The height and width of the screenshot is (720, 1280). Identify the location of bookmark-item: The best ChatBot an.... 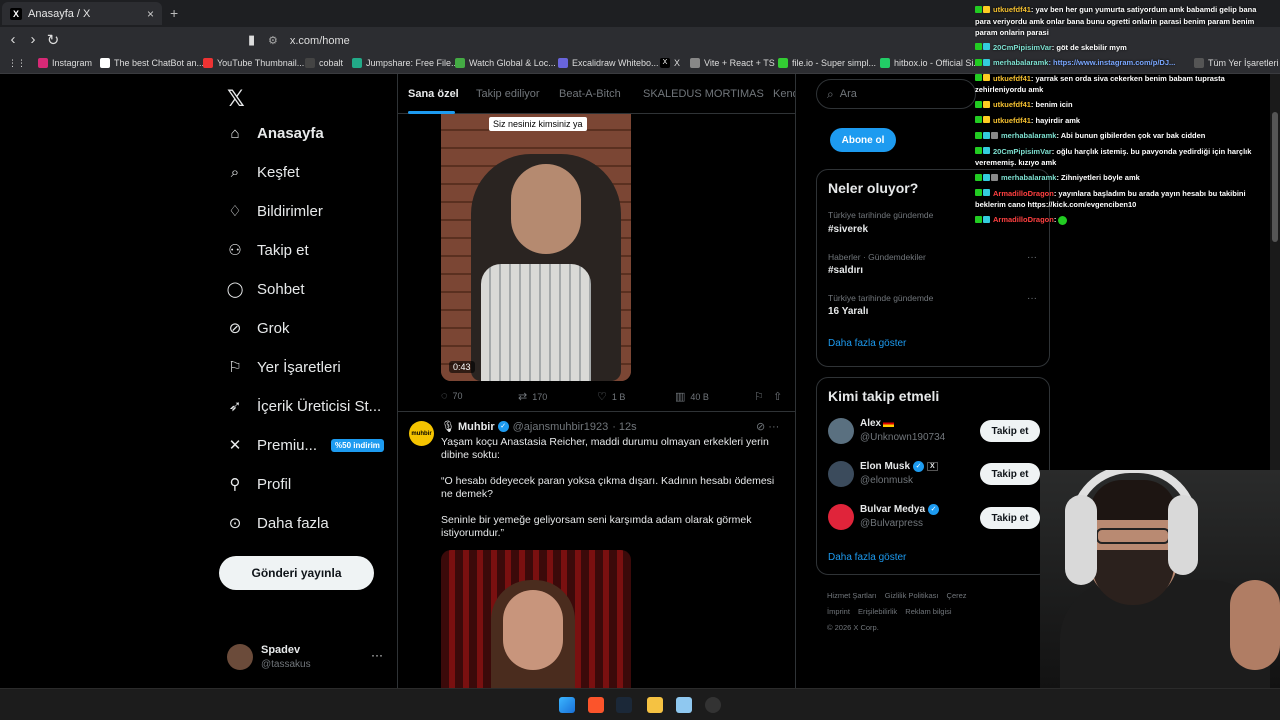
(152, 63).